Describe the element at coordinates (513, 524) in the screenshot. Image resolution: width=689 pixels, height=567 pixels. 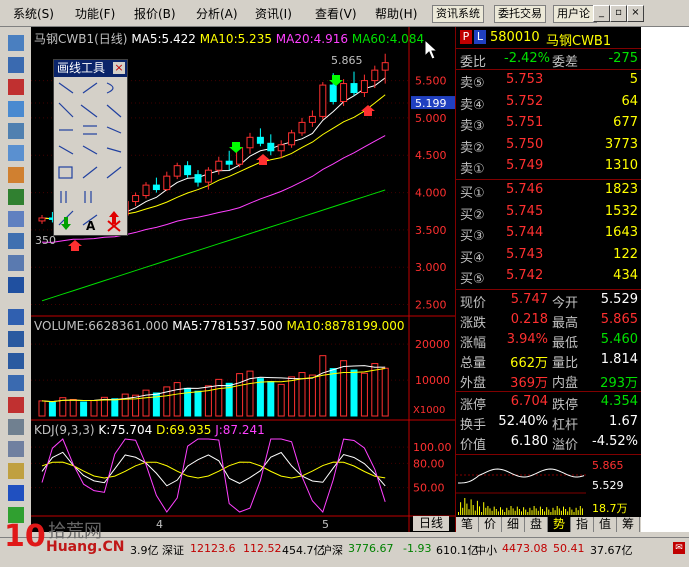
I see `quote-tab-2: 细` at that location.